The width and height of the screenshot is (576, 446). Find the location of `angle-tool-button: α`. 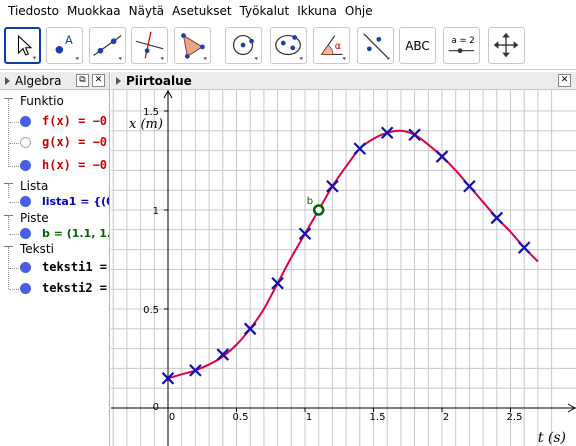

angle-tool-button: α is located at coordinates (331, 45).